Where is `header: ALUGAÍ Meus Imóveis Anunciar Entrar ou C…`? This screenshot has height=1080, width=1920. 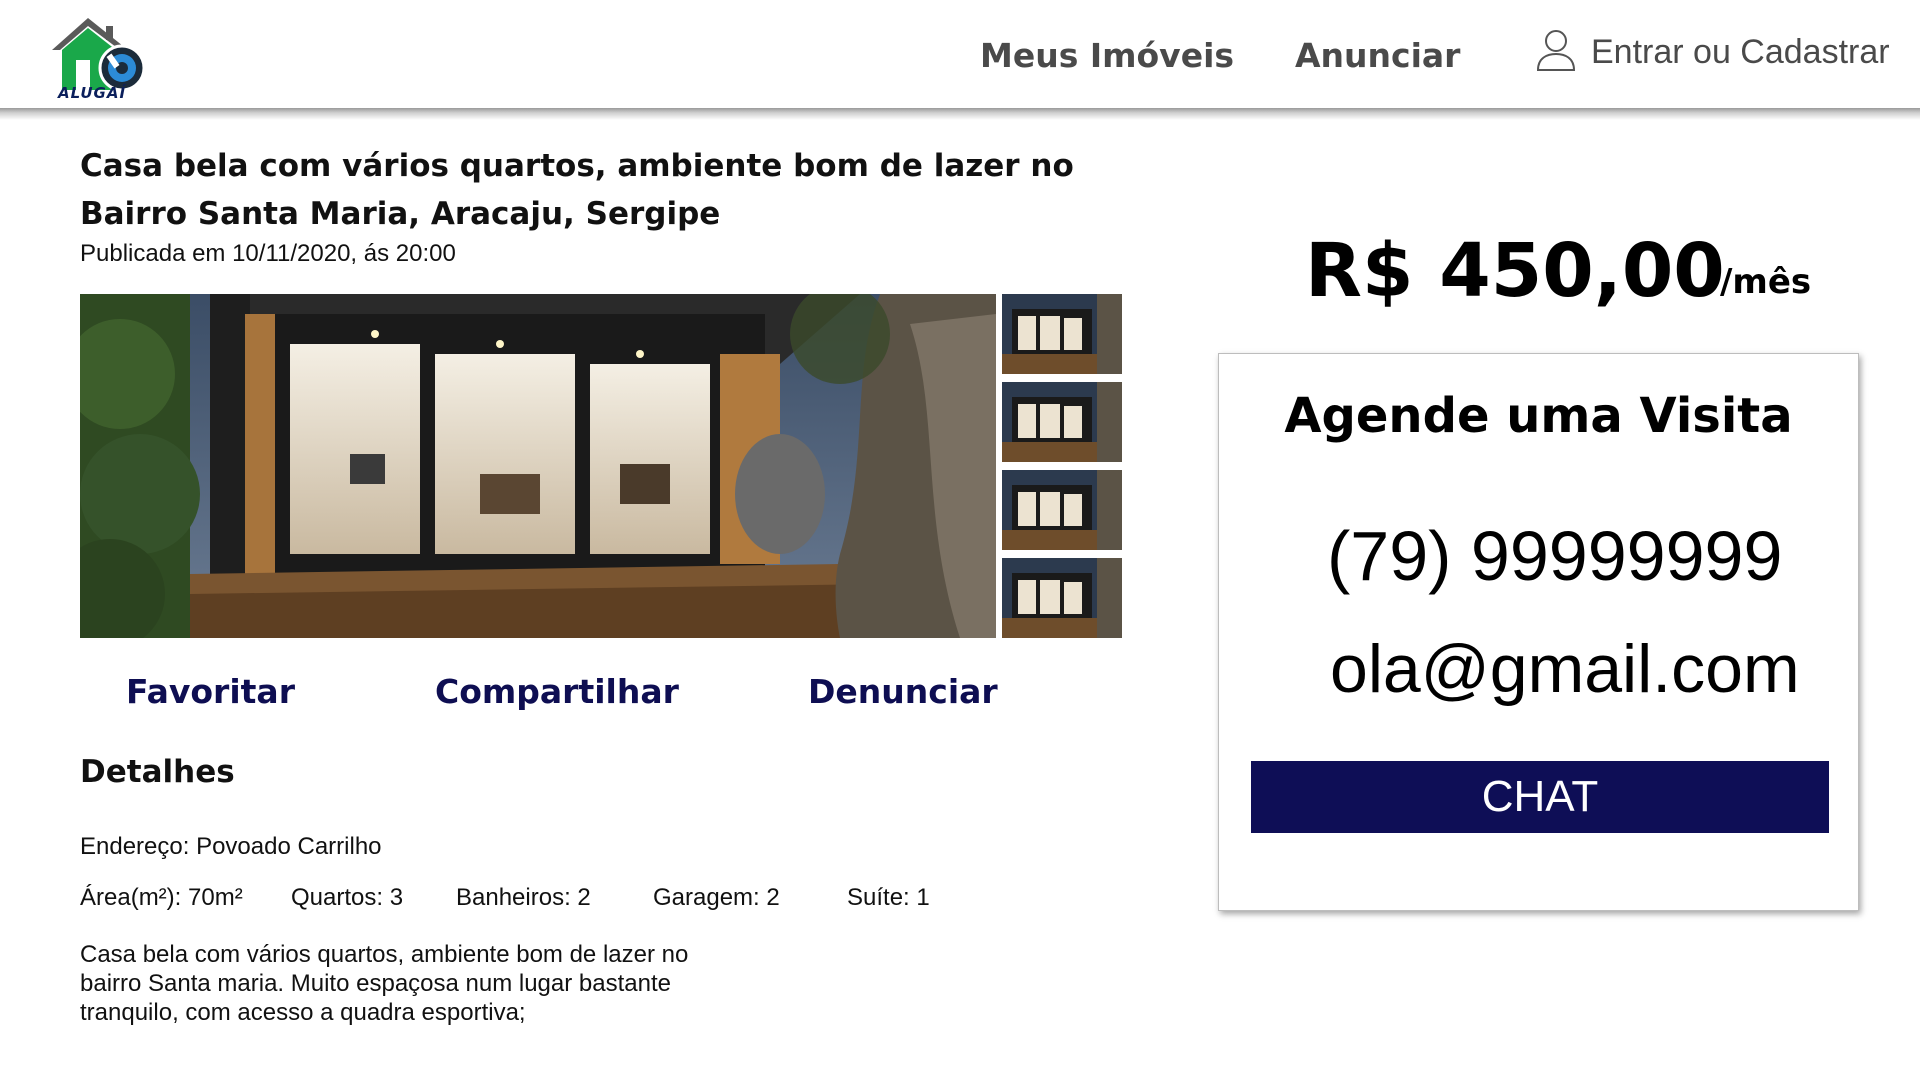 header: ALUGAÍ Meus Imóveis Anunciar Entrar ou C… is located at coordinates (960, 54).